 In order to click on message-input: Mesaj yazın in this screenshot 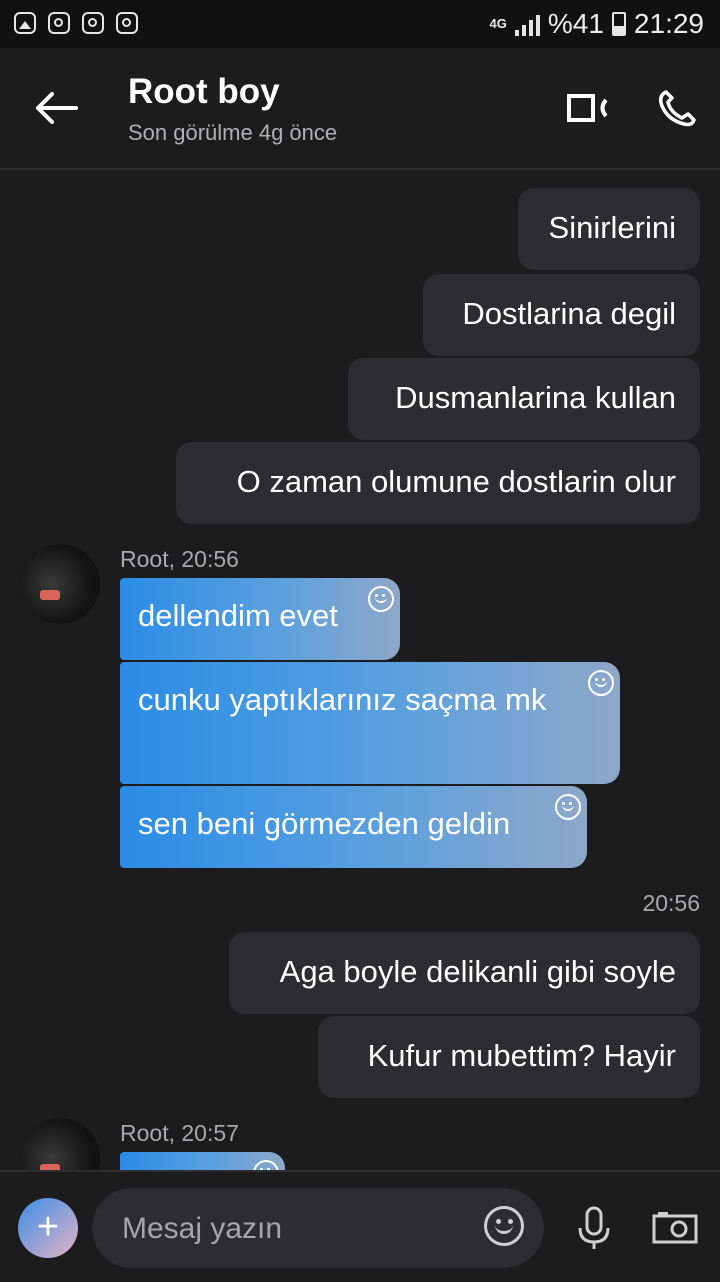, I will do `click(318, 1228)`.